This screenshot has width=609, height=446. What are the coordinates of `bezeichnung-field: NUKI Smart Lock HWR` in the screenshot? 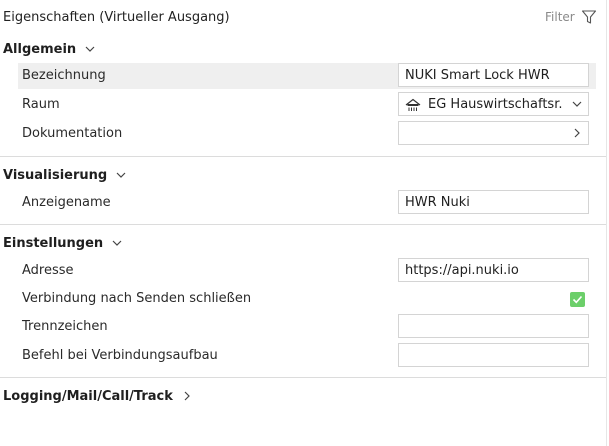 It's located at (493, 75).